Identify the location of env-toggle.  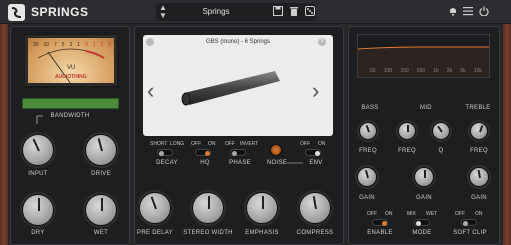
(313, 152).